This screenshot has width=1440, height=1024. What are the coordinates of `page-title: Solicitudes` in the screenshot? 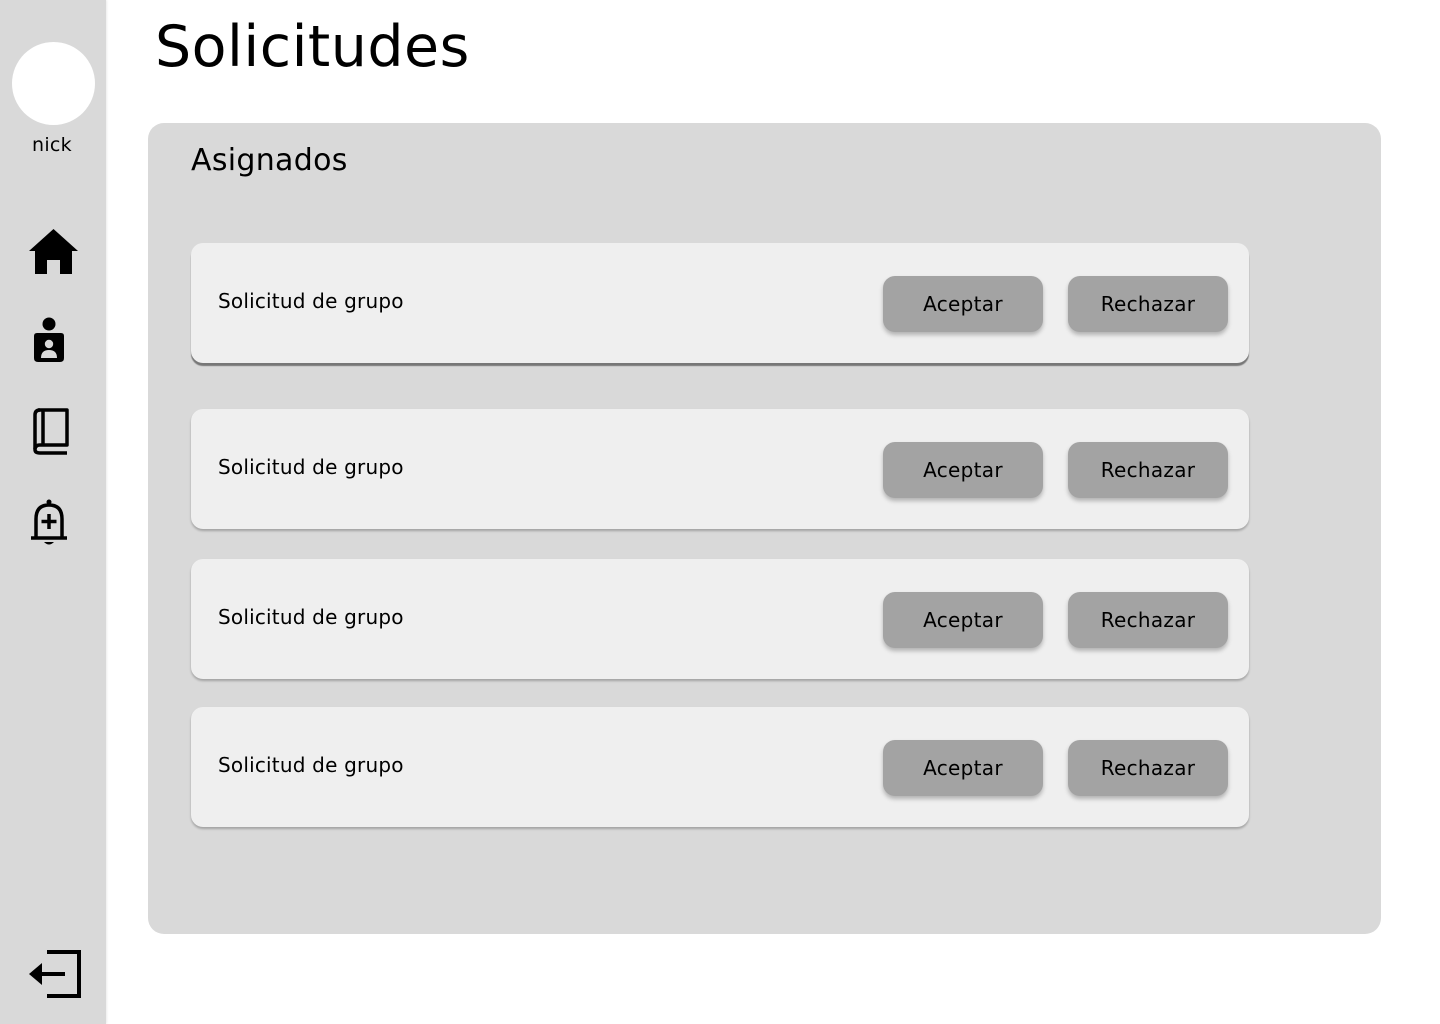 It's located at (312, 47).